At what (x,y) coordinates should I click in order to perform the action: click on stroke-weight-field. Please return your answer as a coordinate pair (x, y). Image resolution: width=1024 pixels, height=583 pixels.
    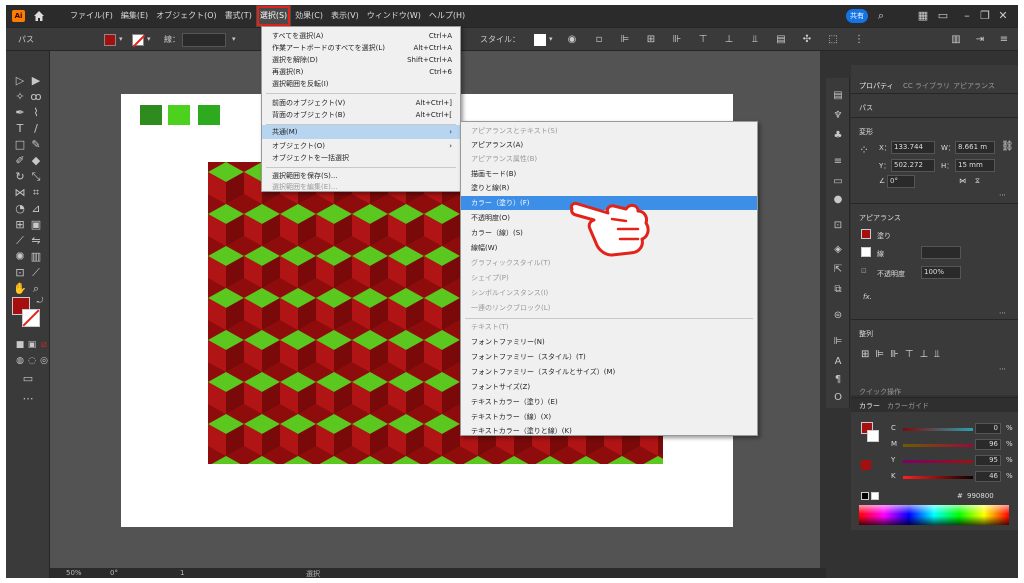
    Looking at the image, I should click on (204, 40).